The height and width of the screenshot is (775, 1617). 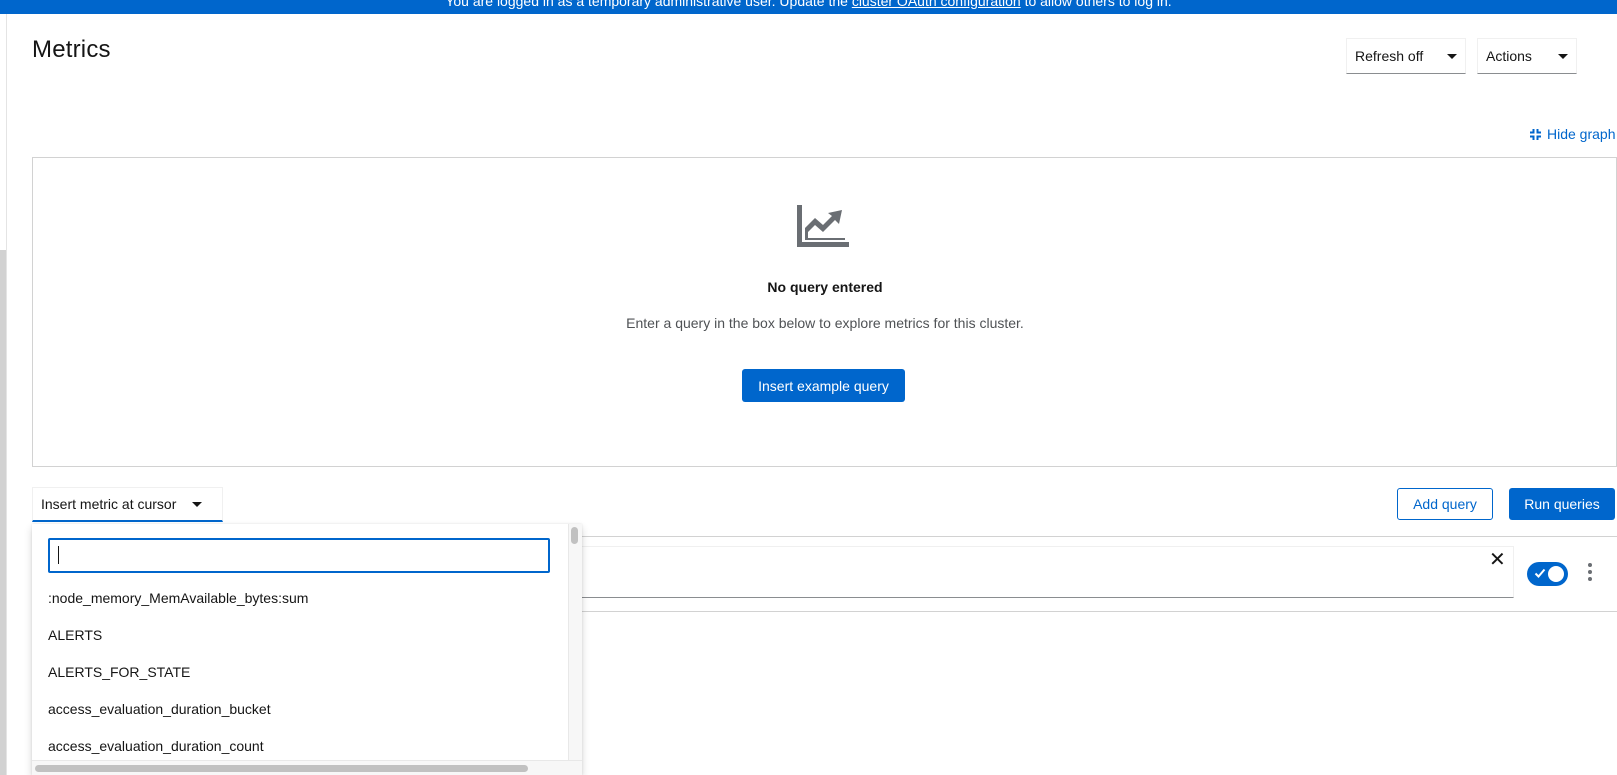 I want to click on refresh-interval-dropdown: Refresh off, so click(x=1406, y=56).